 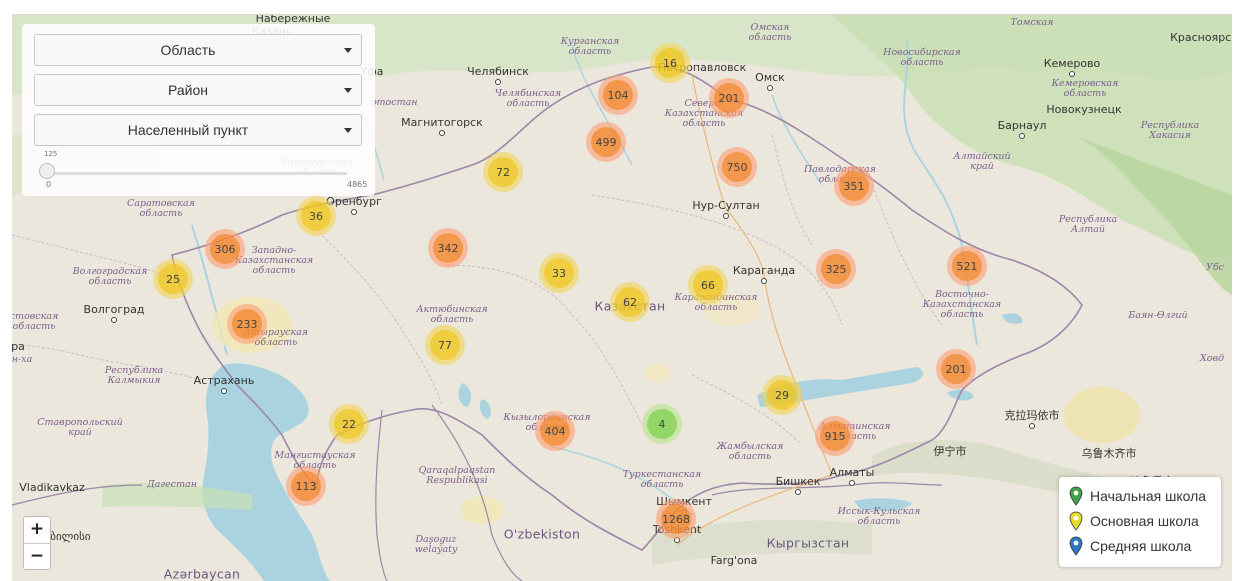 What do you see at coordinates (188, 90) in the screenshot?
I see `district-select-label: Район` at bounding box center [188, 90].